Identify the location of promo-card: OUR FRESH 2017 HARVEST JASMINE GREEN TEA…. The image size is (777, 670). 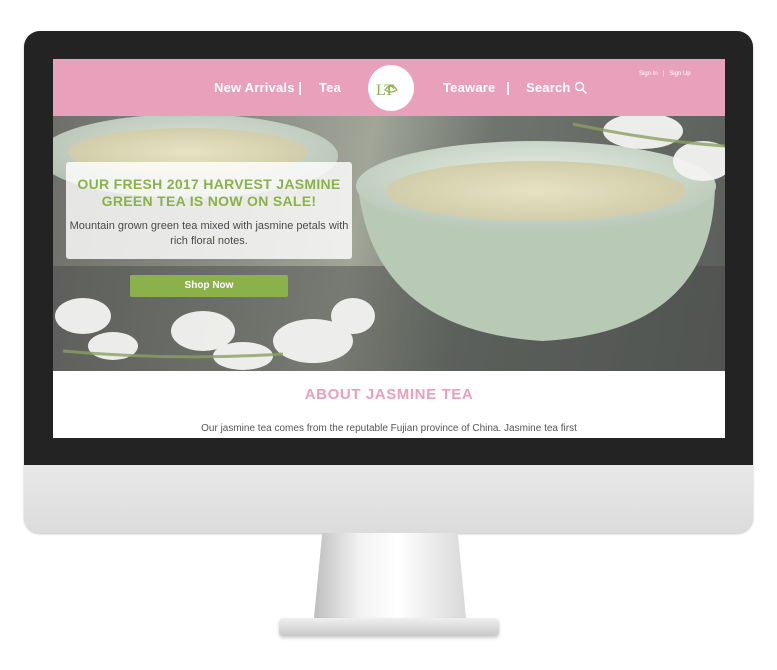
(209, 210).